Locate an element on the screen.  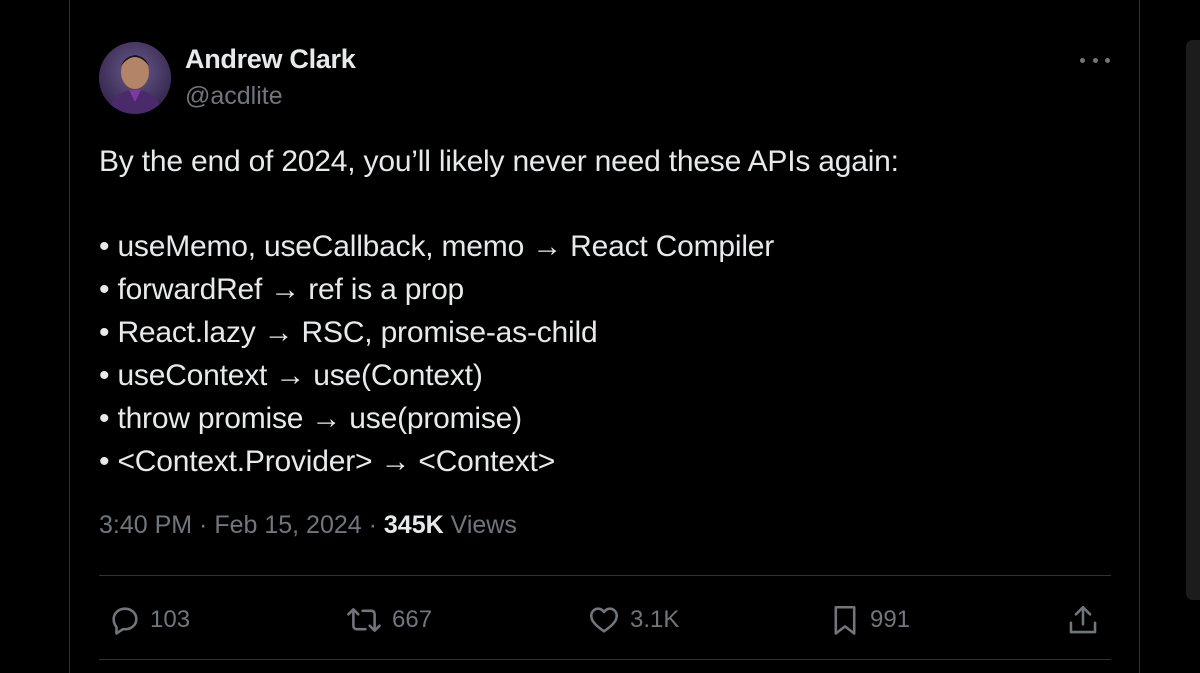
reply-count: 103 is located at coordinates (170, 619).